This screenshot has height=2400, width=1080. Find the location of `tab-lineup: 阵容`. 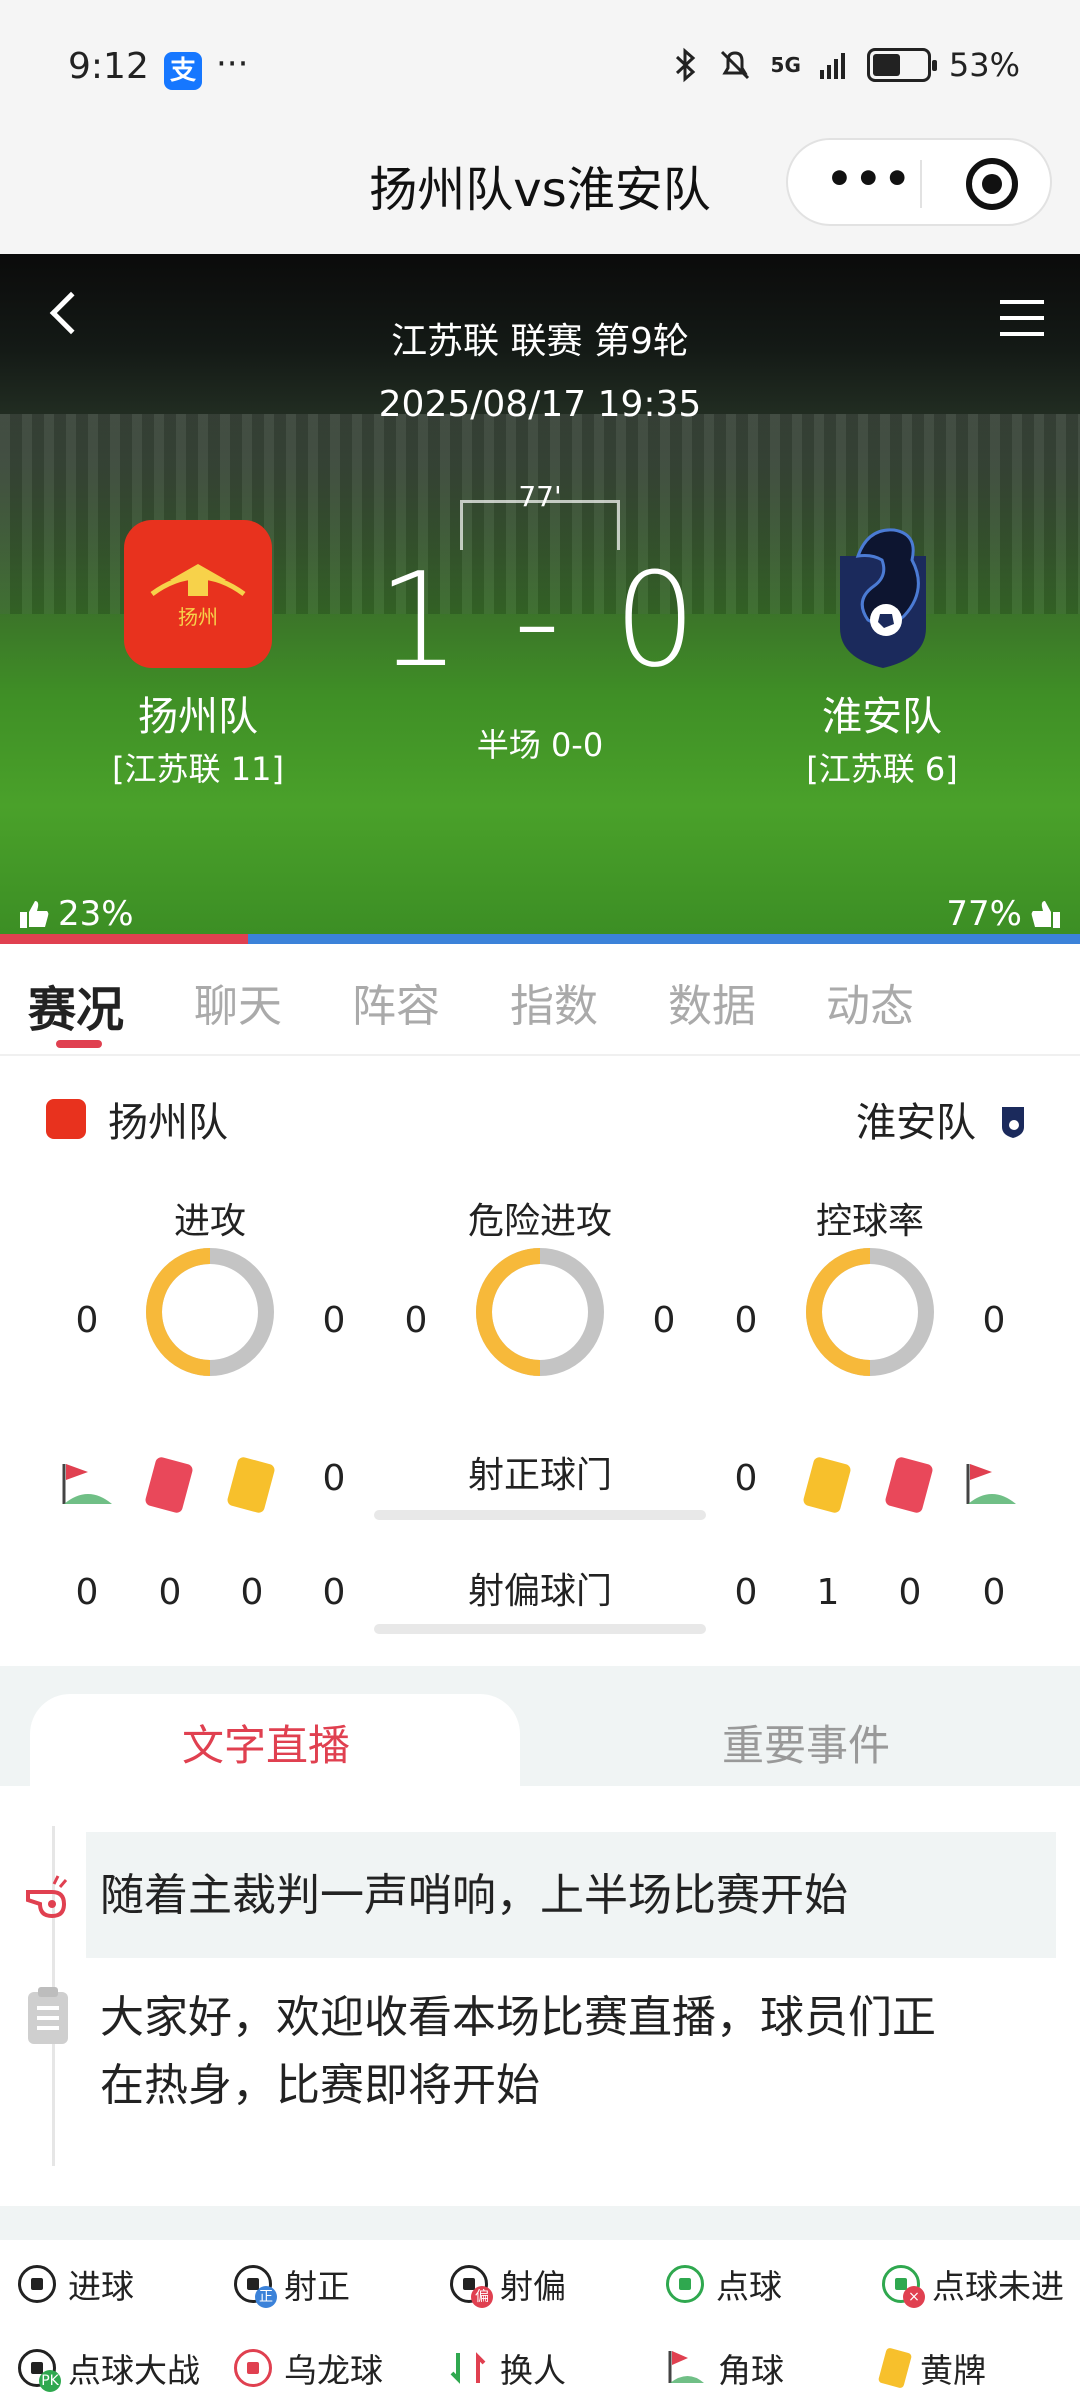

tab-lineup: 阵容 is located at coordinates (396, 1002).